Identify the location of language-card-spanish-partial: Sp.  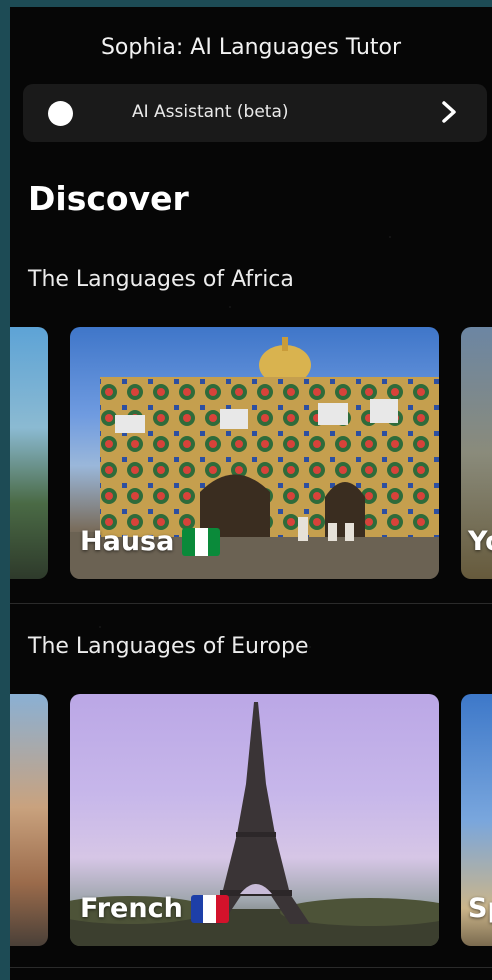
(476, 820).